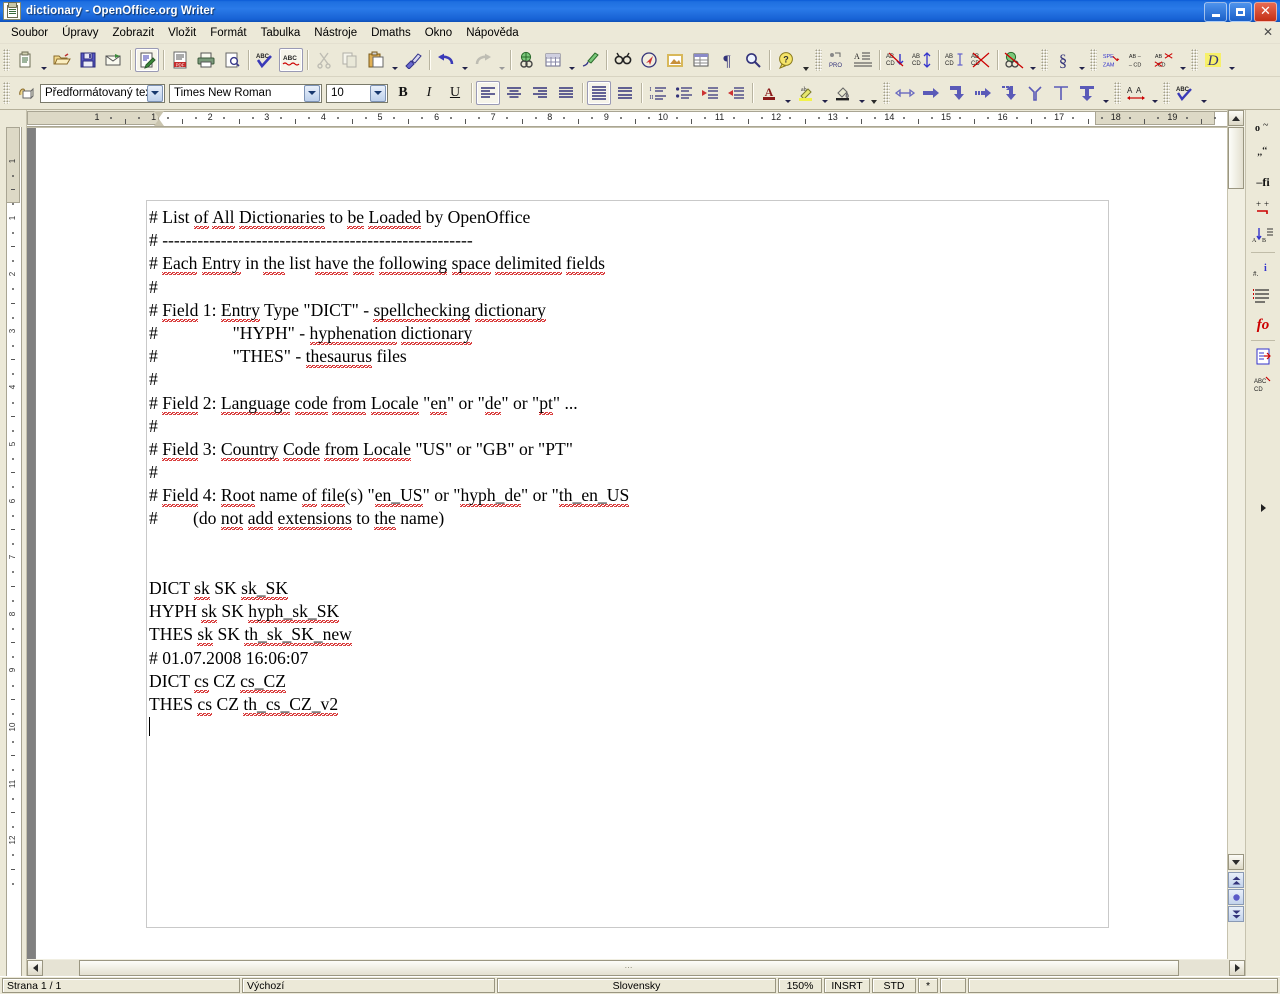 The image size is (1280, 994). What do you see at coordinates (843, 93) in the screenshot?
I see `background-color-icon` at bounding box center [843, 93].